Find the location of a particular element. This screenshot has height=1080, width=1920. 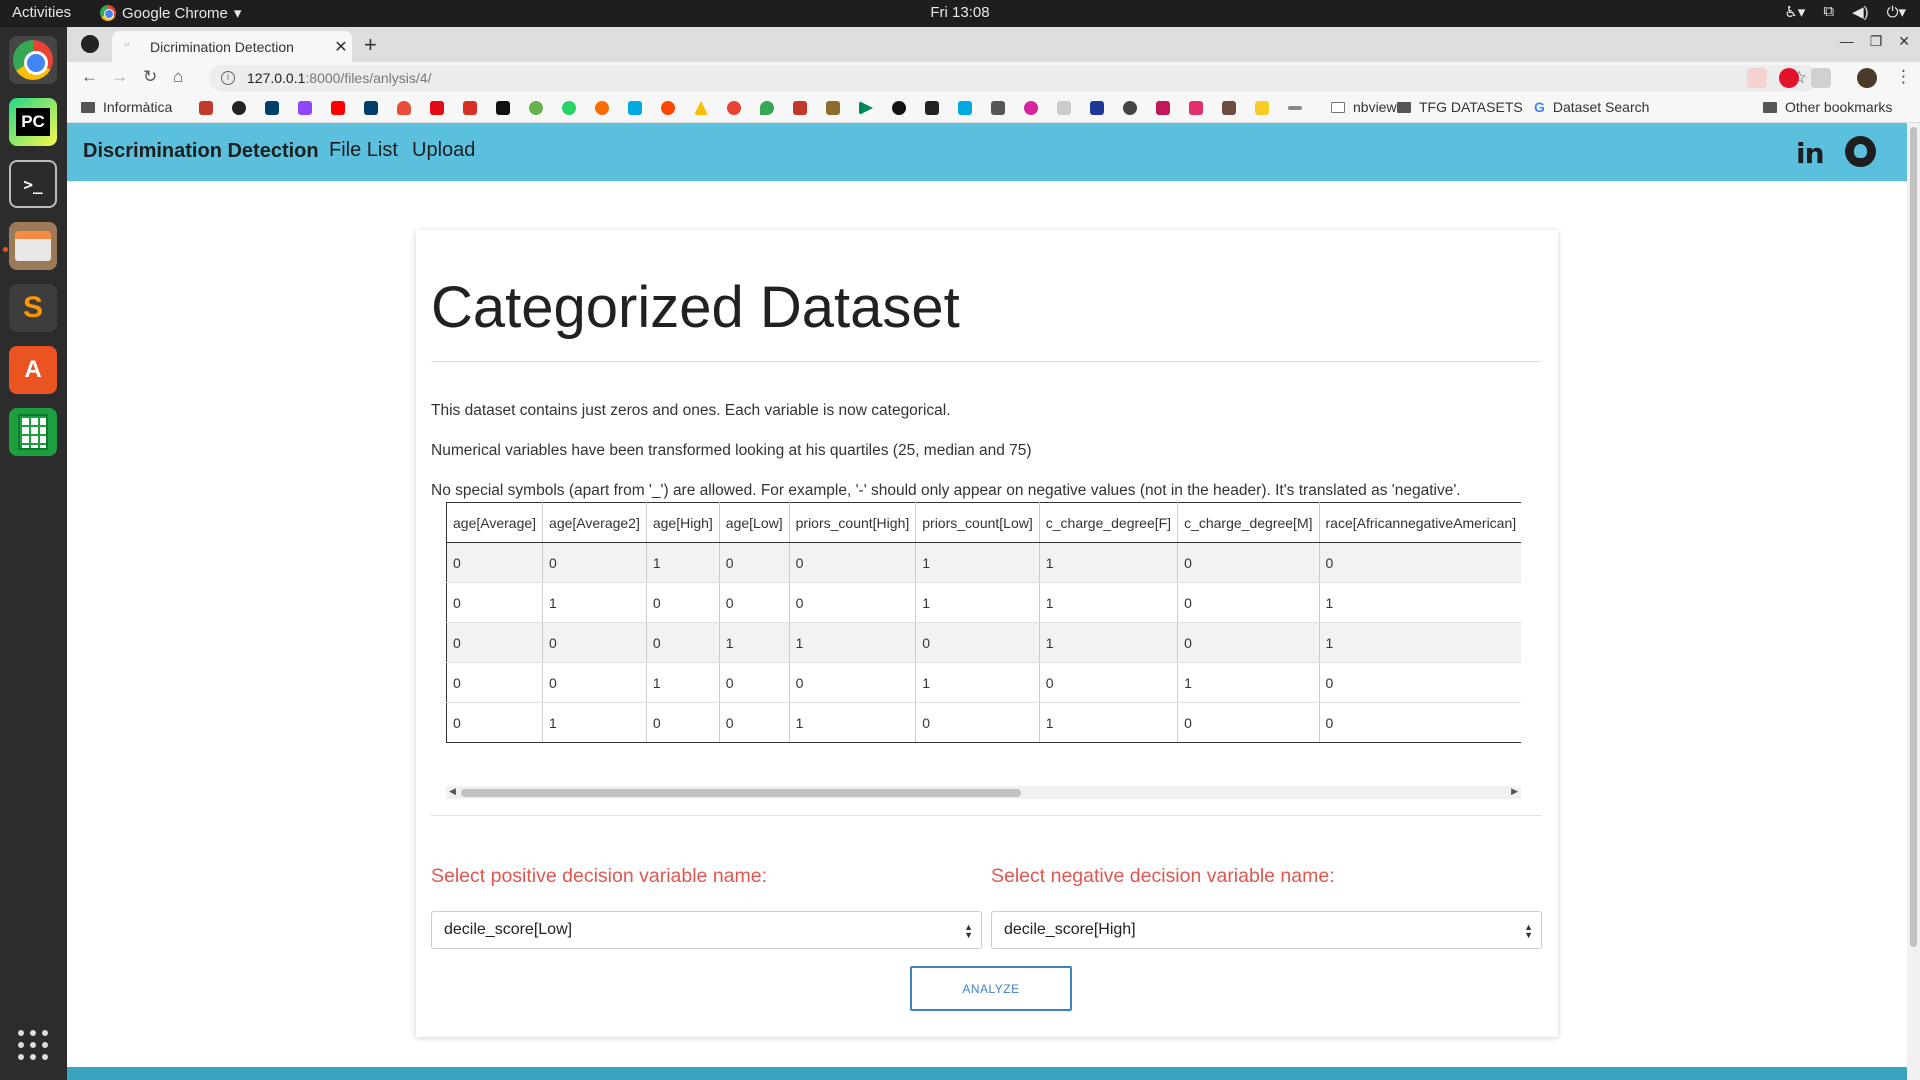

url-host: 127.0.0.1 is located at coordinates (276, 78).